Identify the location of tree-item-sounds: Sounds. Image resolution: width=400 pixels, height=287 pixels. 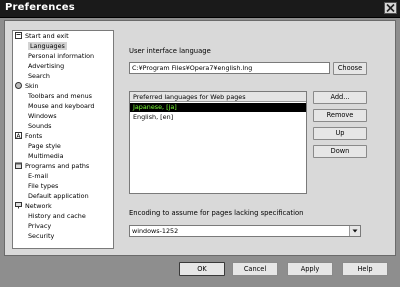
(39, 126).